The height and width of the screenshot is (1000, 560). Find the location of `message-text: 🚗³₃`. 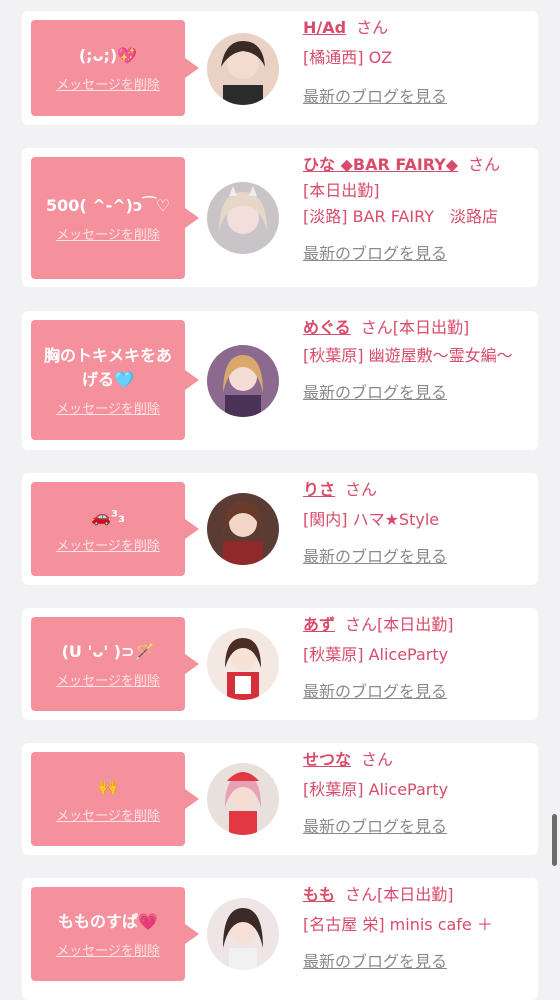

message-text: 🚗³₃ is located at coordinates (108, 516).